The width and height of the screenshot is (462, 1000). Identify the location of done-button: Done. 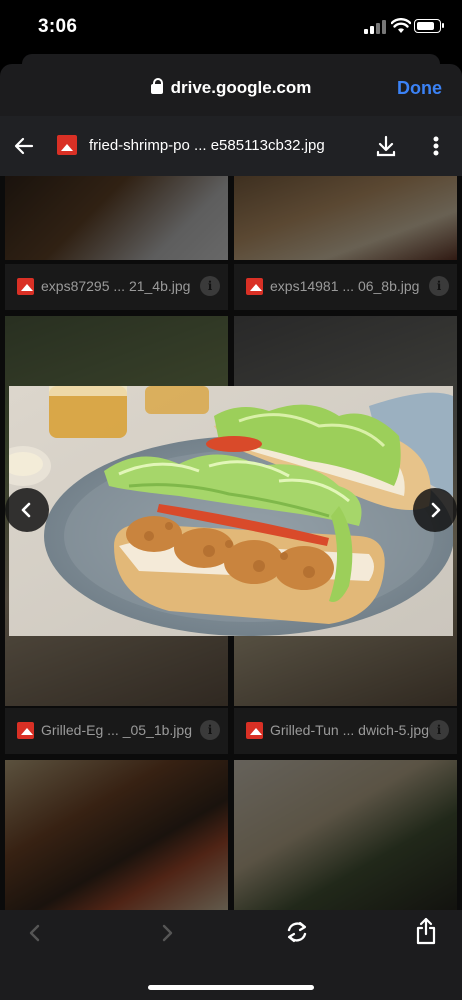
(419, 88).